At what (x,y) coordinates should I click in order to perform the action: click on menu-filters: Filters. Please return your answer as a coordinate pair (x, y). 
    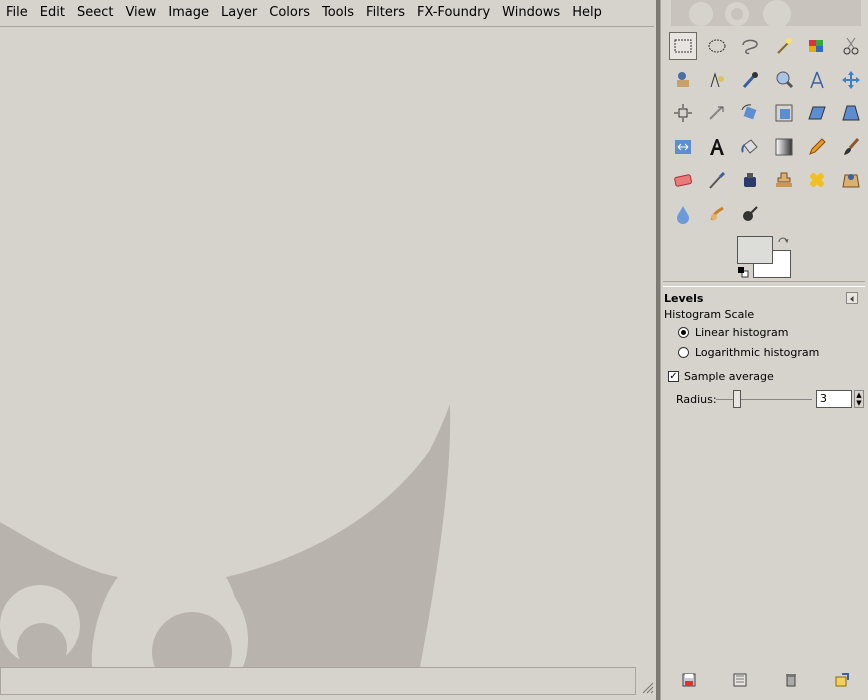
    Looking at the image, I should click on (385, 13).